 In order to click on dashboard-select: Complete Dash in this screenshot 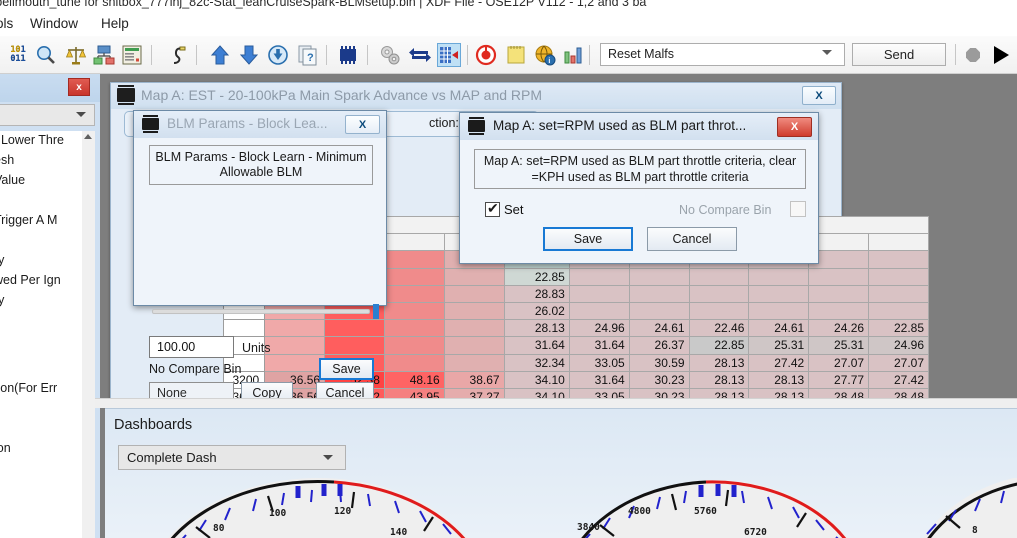, I will do `click(232, 457)`.